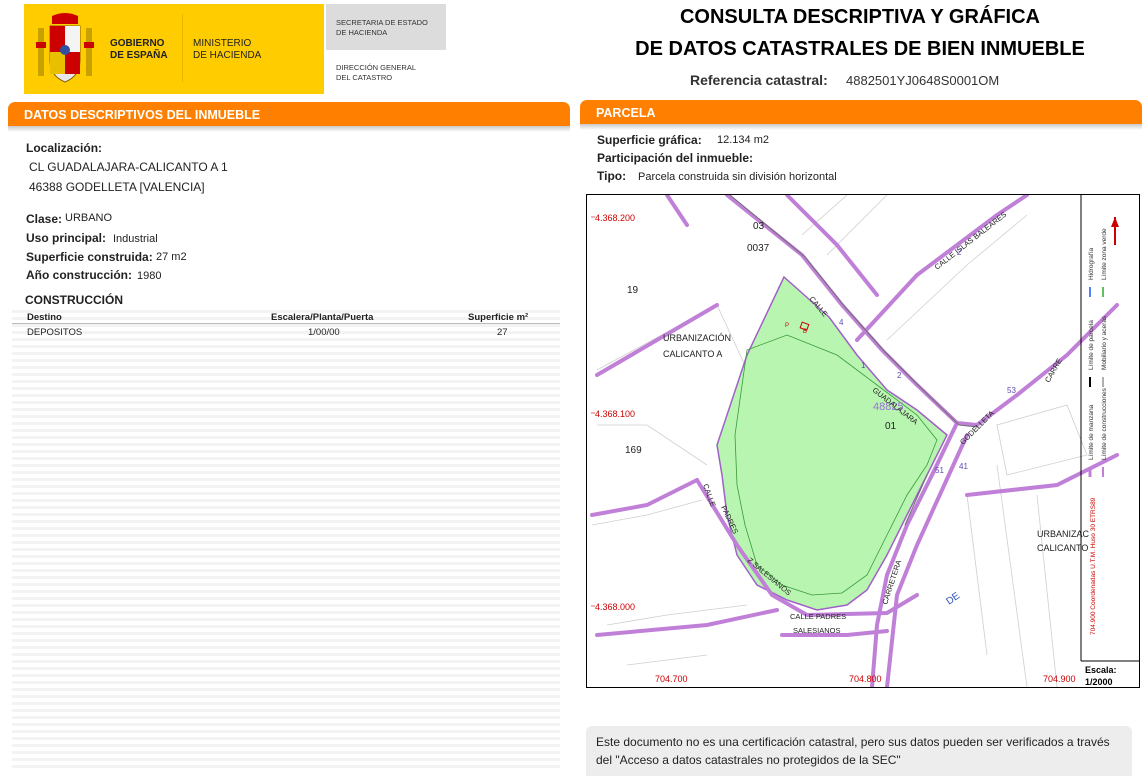  Describe the element at coordinates (1091, 345) in the screenshot. I see `legend-parcela: Límite de parcela` at that location.